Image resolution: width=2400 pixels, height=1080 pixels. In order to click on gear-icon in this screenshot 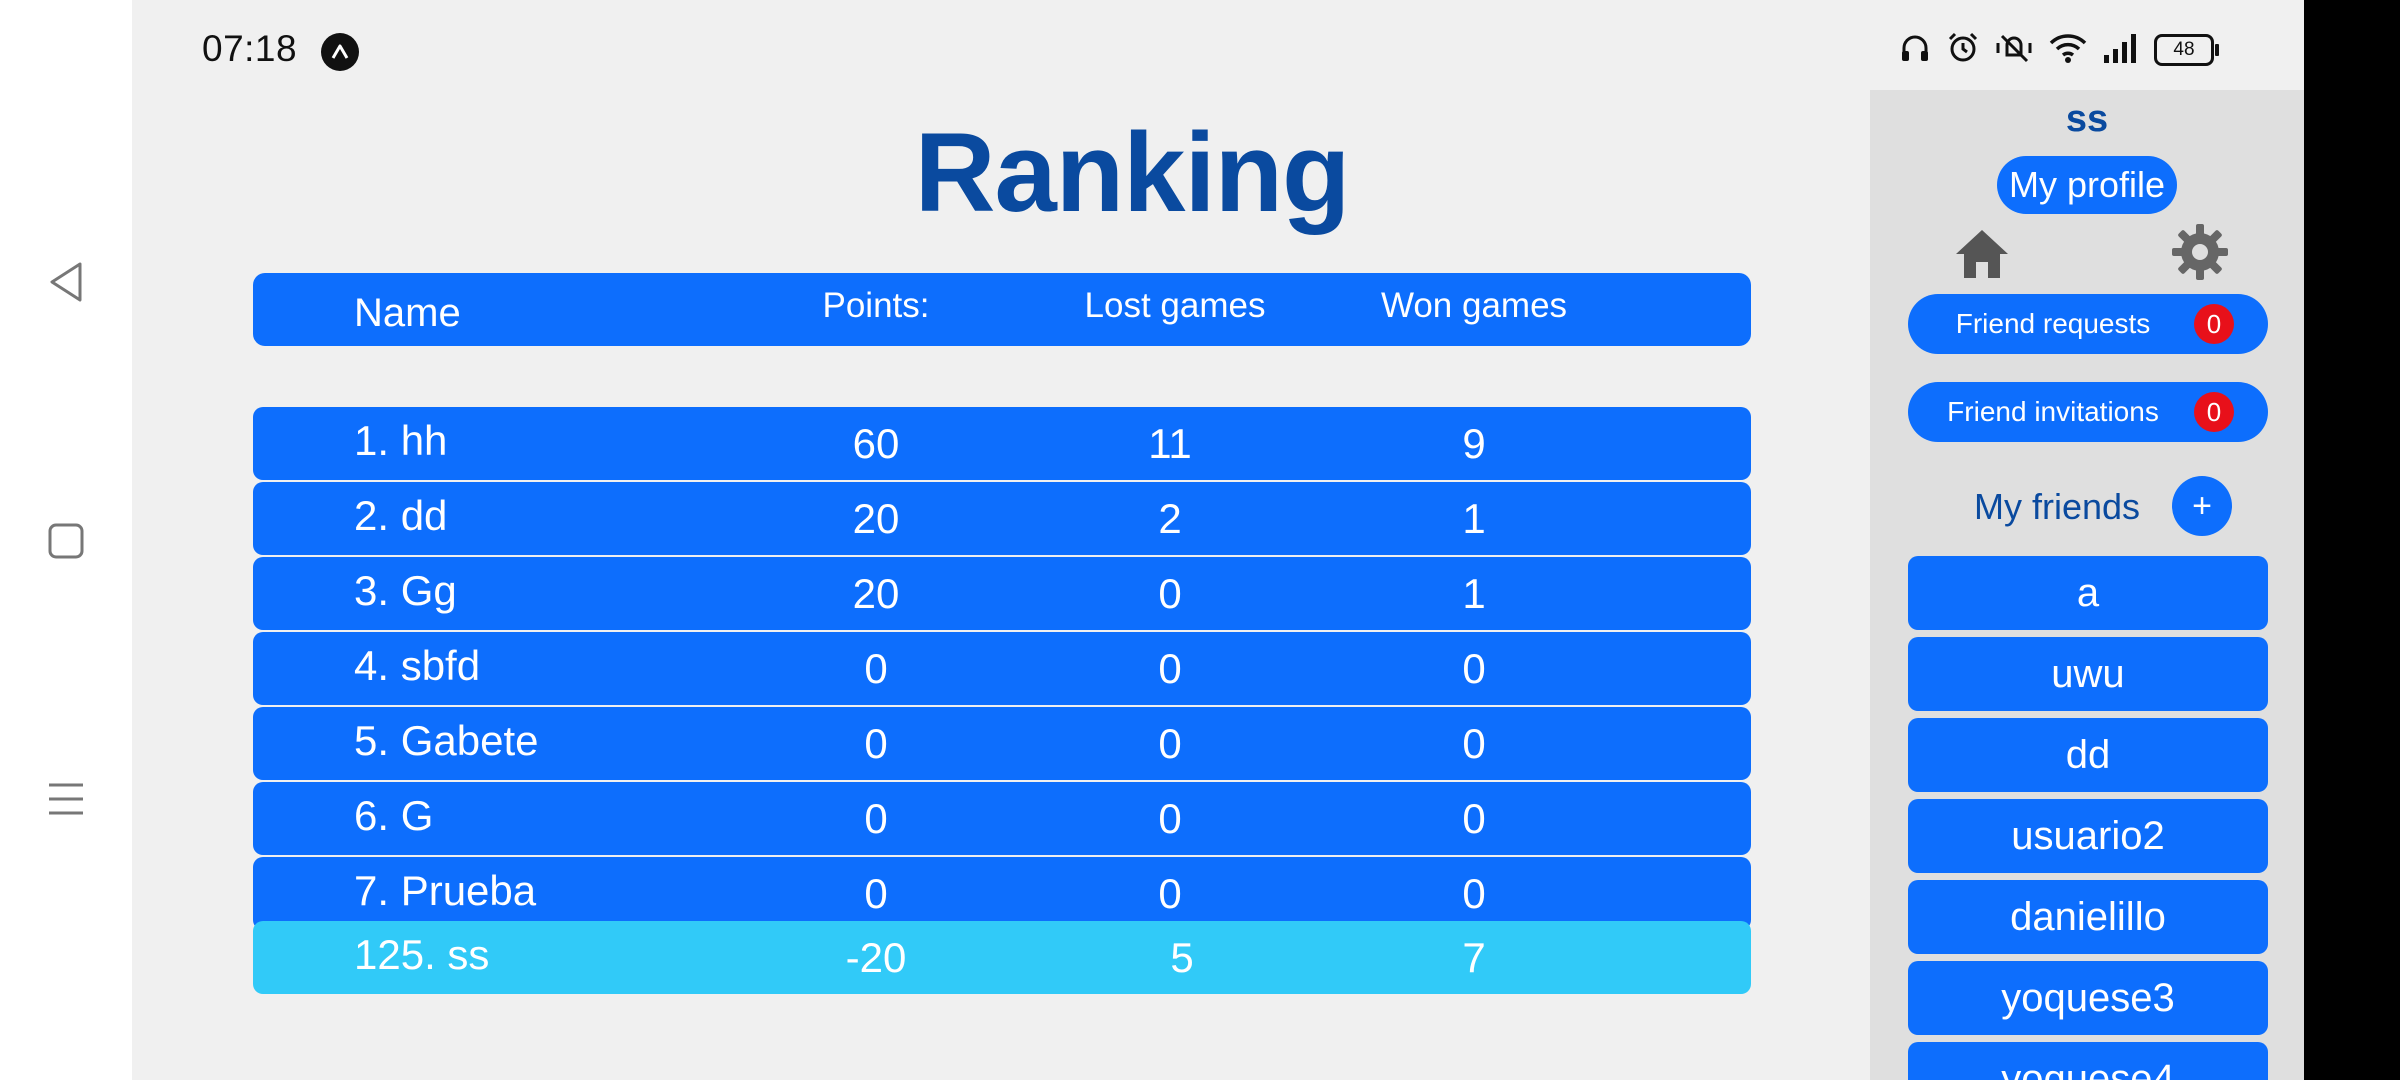, I will do `click(2200, 252)`.